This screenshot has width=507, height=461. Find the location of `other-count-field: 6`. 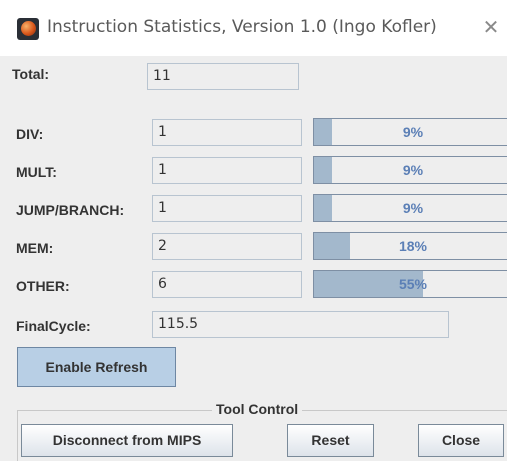

other-count-field: 6 is located at coordinates (227, 284).